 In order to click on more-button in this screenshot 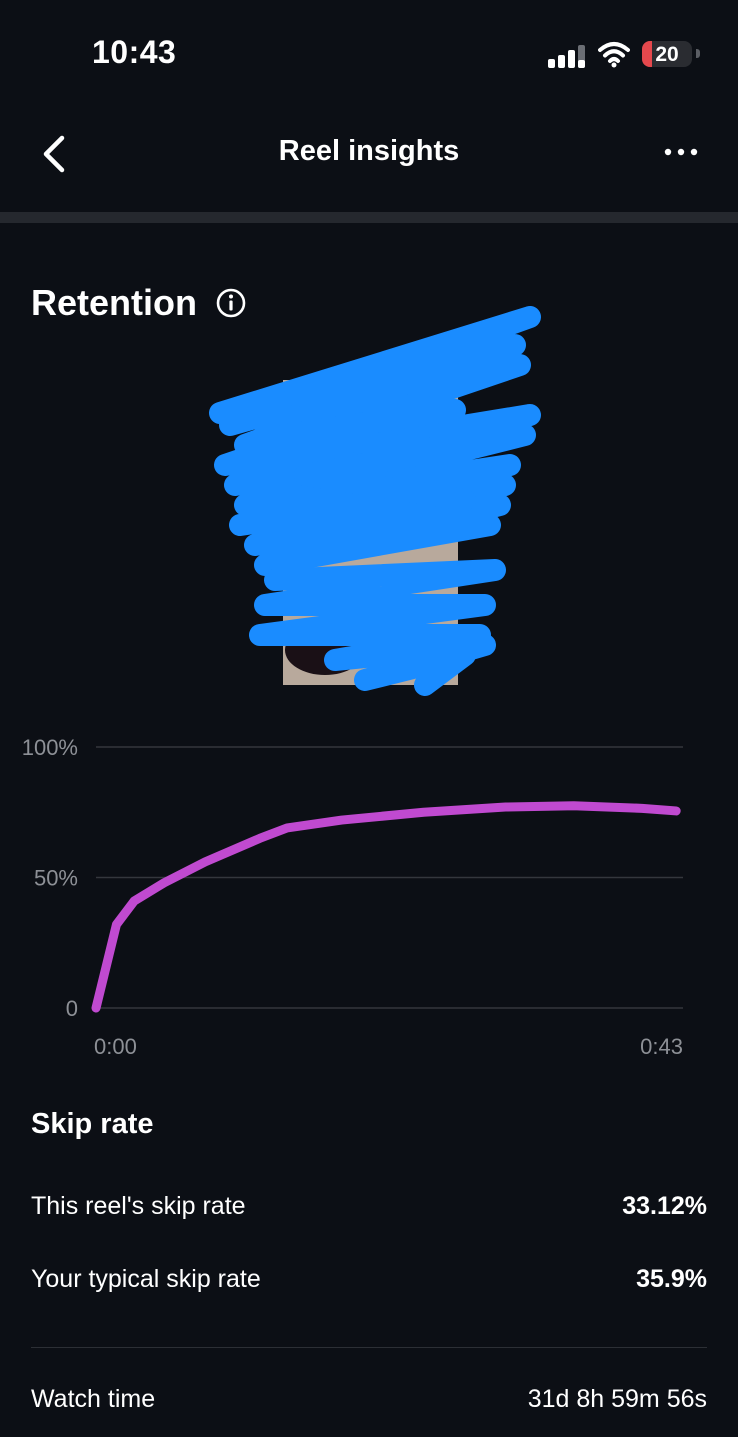, I will do `click(681, 152)`.